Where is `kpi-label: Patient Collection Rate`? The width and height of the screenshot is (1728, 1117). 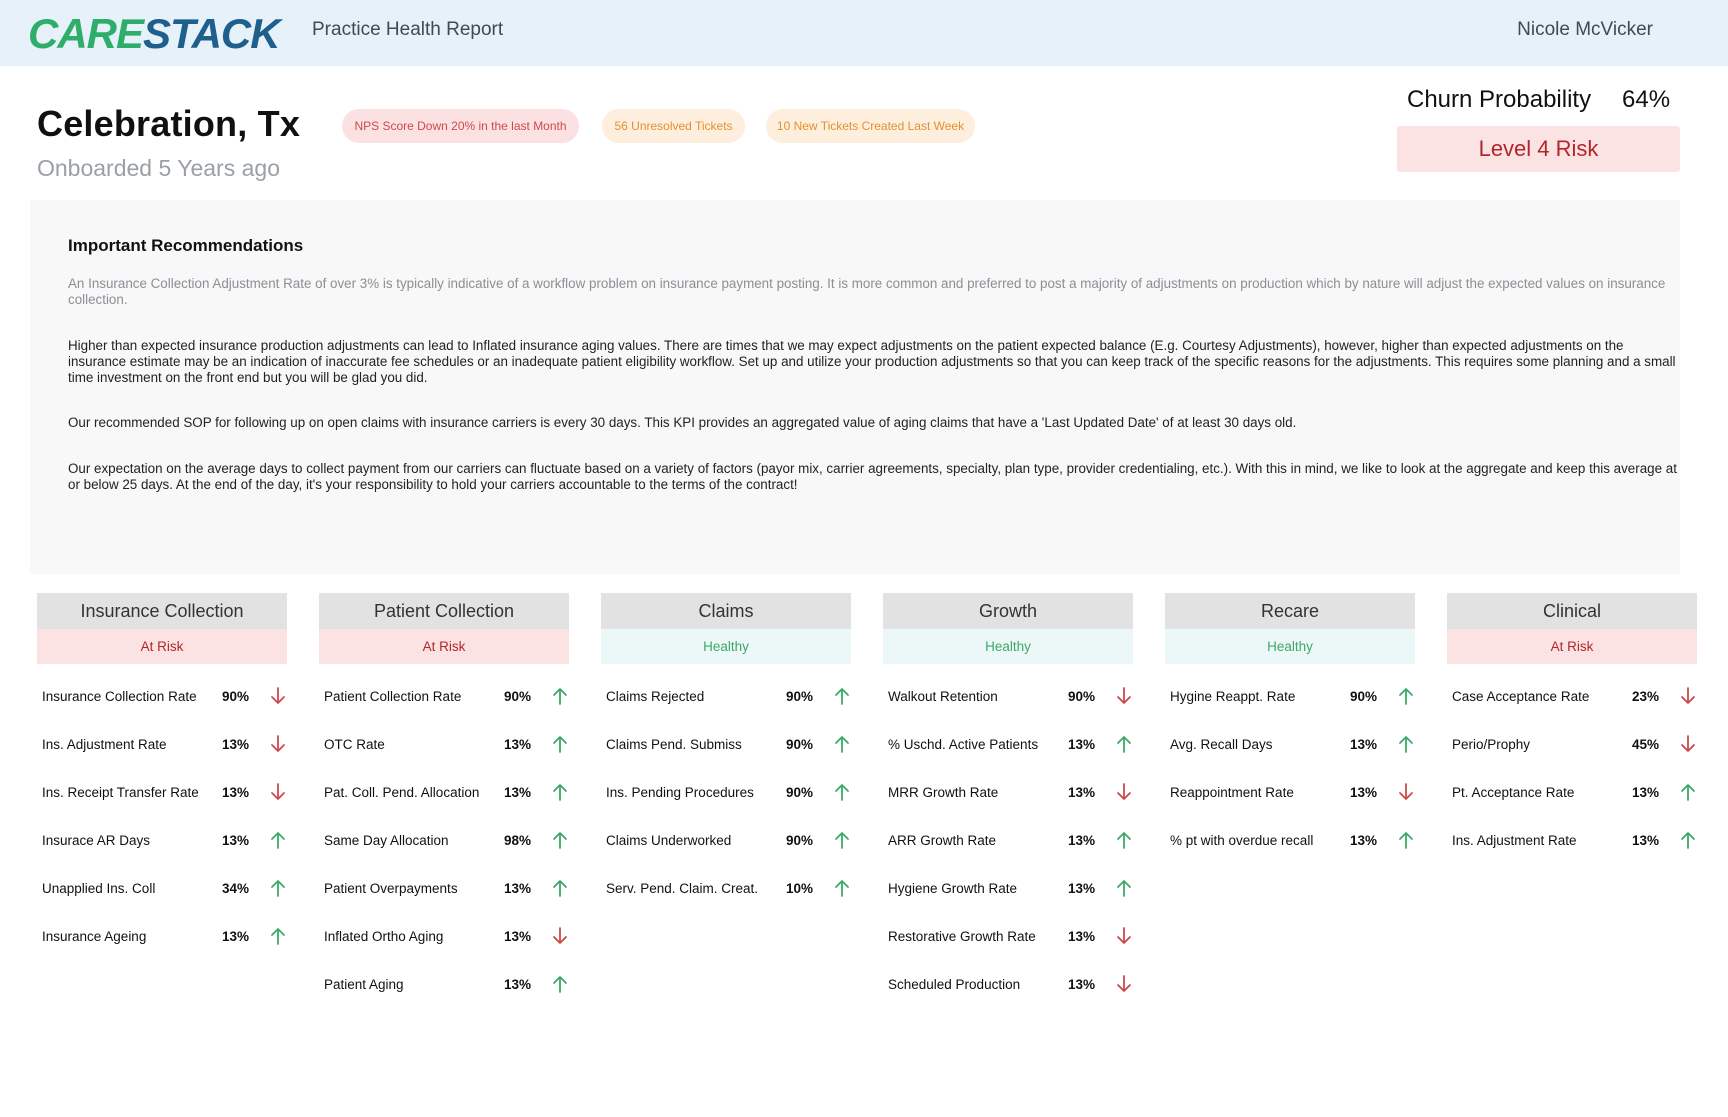 kpi-label: Patient Collection Rate is located at coordinates (393, 696).